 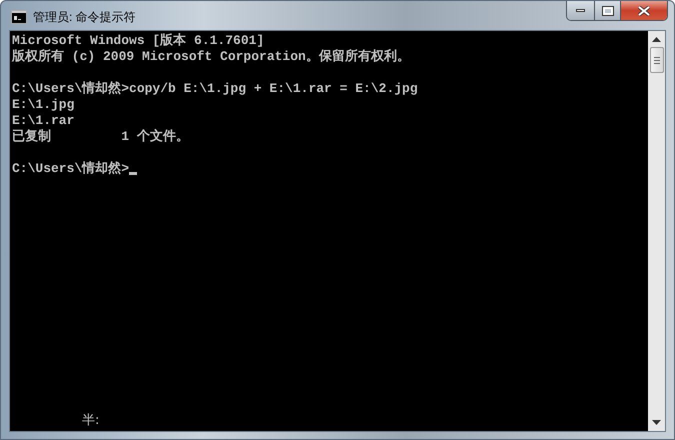 I want to click on console-line: C:\Users\情却然>, so click(x=71, y=169).